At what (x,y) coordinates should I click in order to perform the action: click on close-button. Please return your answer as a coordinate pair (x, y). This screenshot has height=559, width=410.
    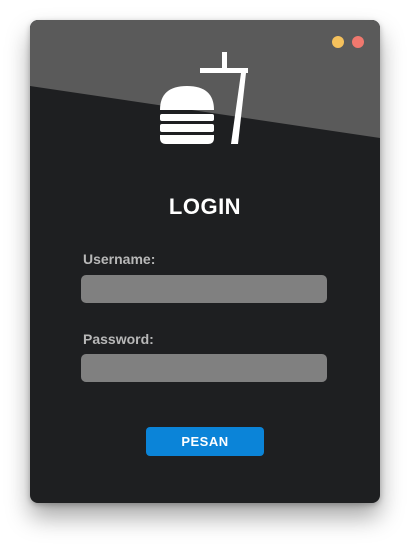
    Looking at the image, I should click on (358, 42).